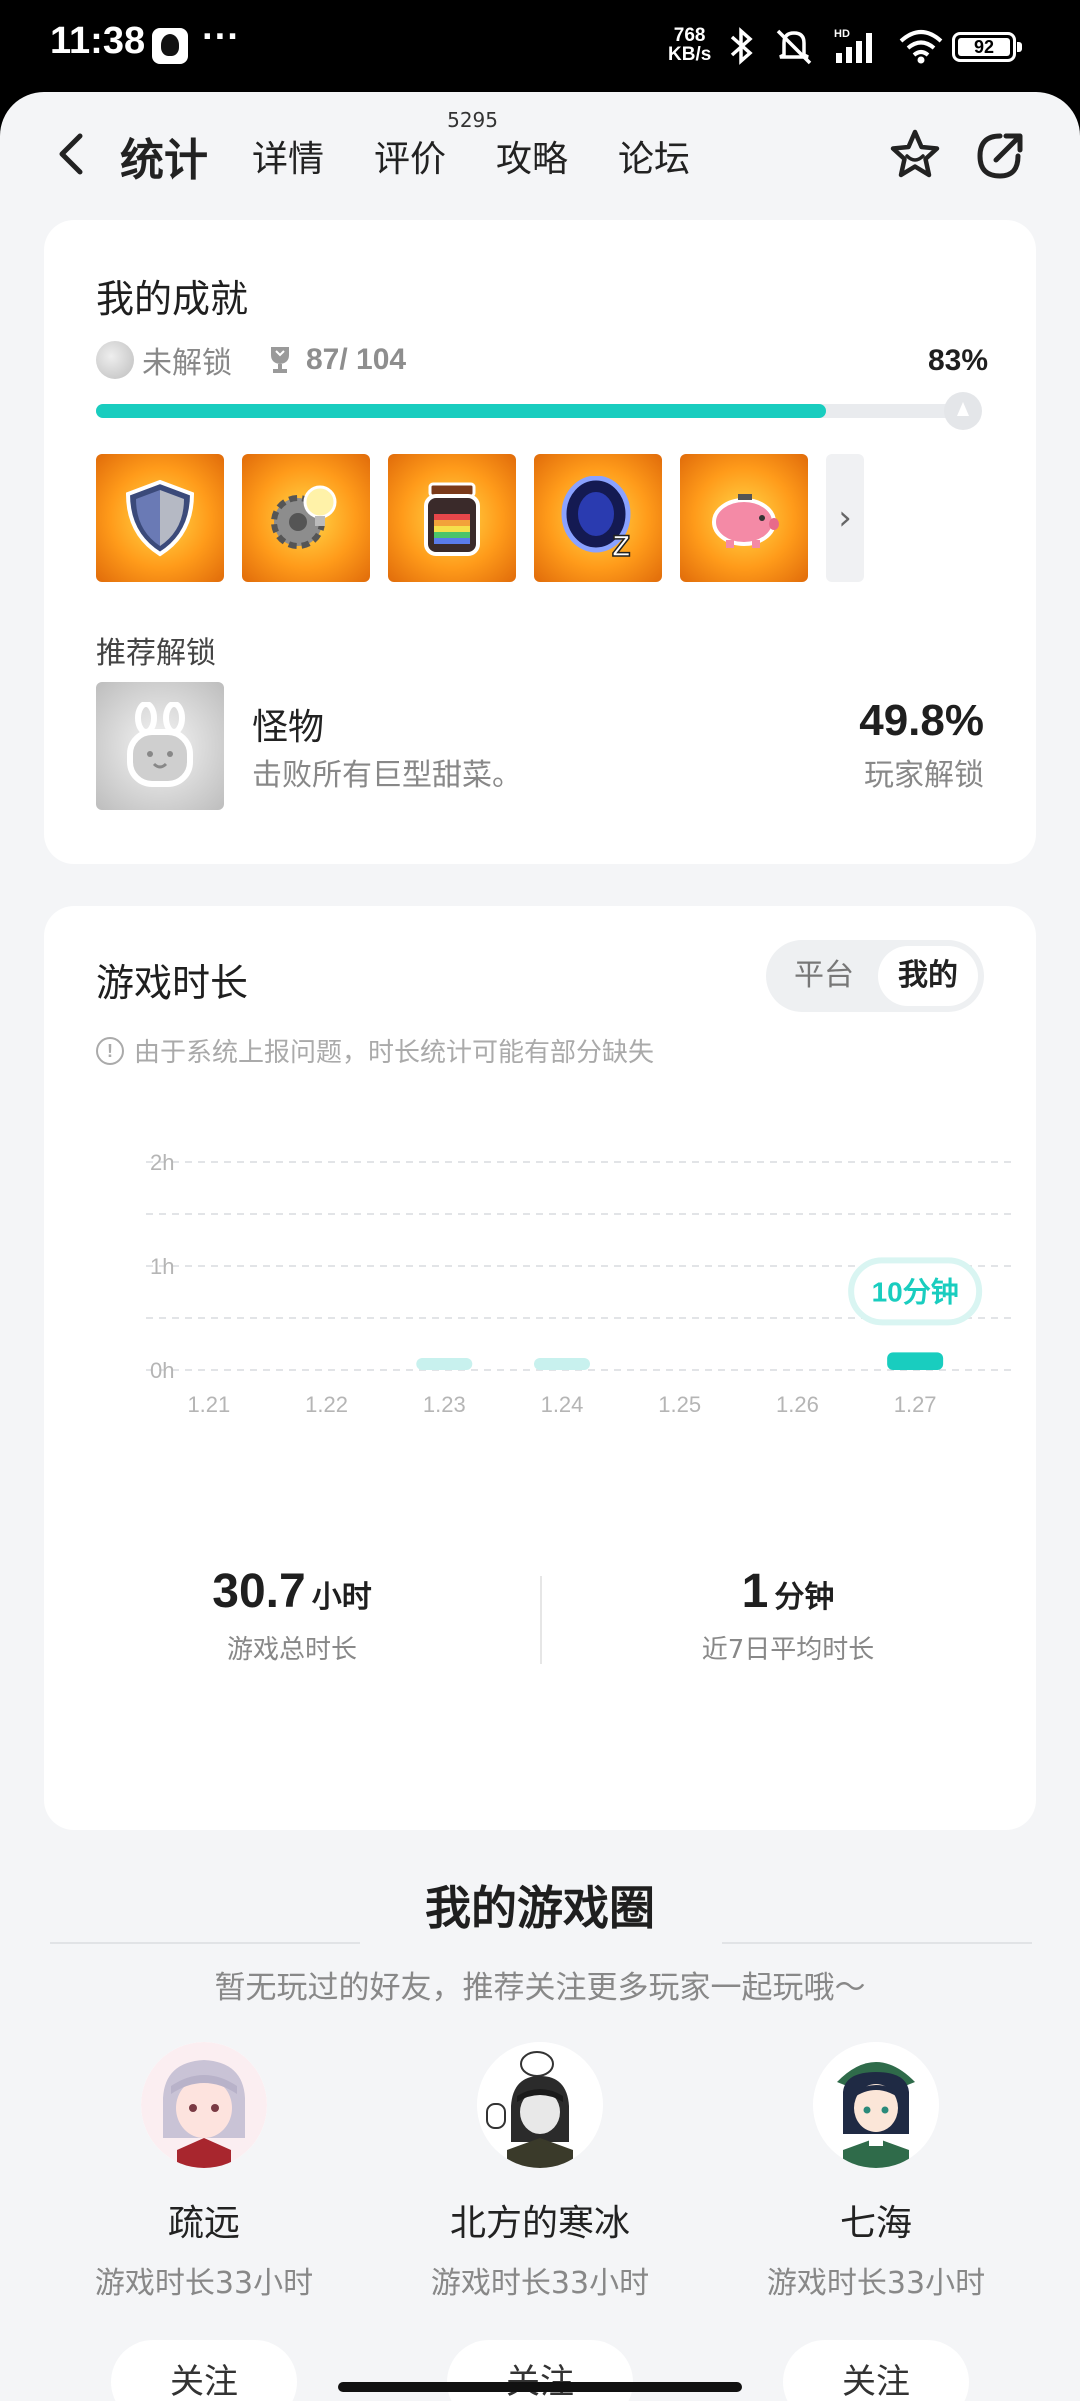 This screenshot has height=2401, width=1080. What do you see at coordinates (621, 545) in the screenshot?
I see `svg-text: Z` at bounding box center [621, 545].